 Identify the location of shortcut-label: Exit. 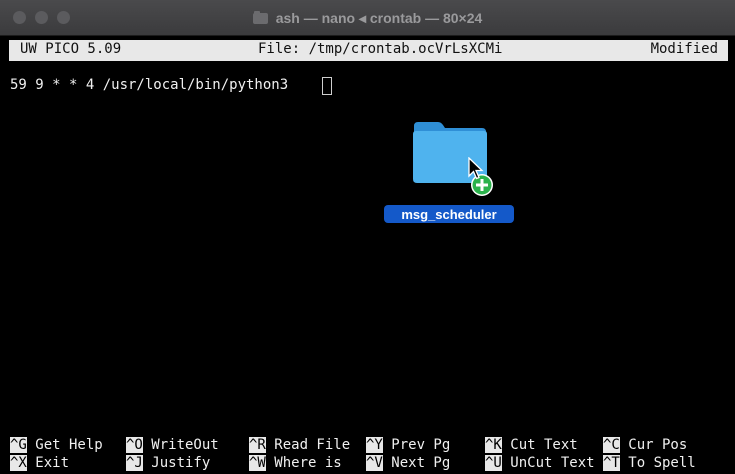
(48, 463).